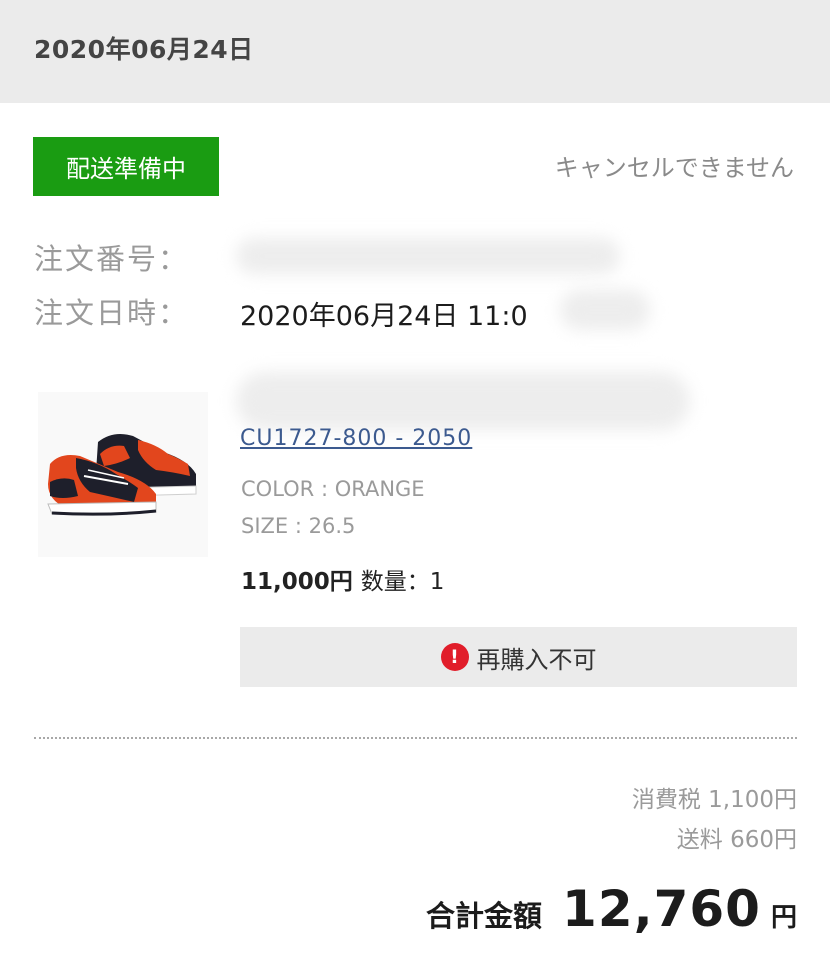  What do you see at coordinates (661, 909) in the screenshot?
I see `total-amount: 12,760` at bounding box center [661, 909].